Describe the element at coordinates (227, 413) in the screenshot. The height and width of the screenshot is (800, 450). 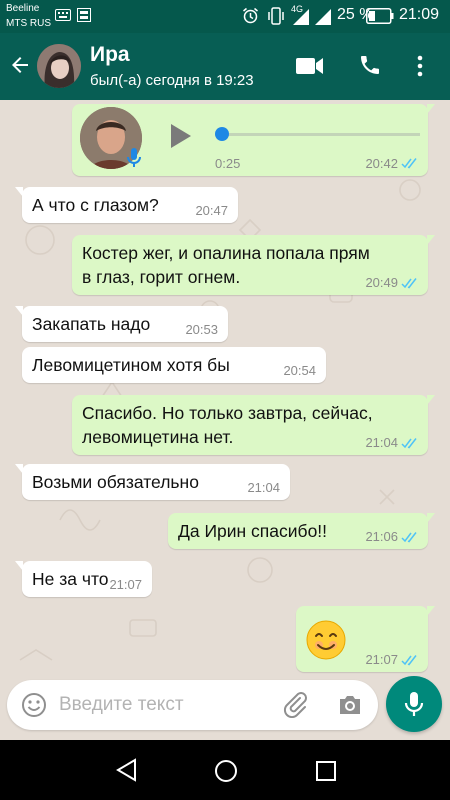
I see `message-text-line-1: Спасибо. Но только завтра, сейчас,` at that location.